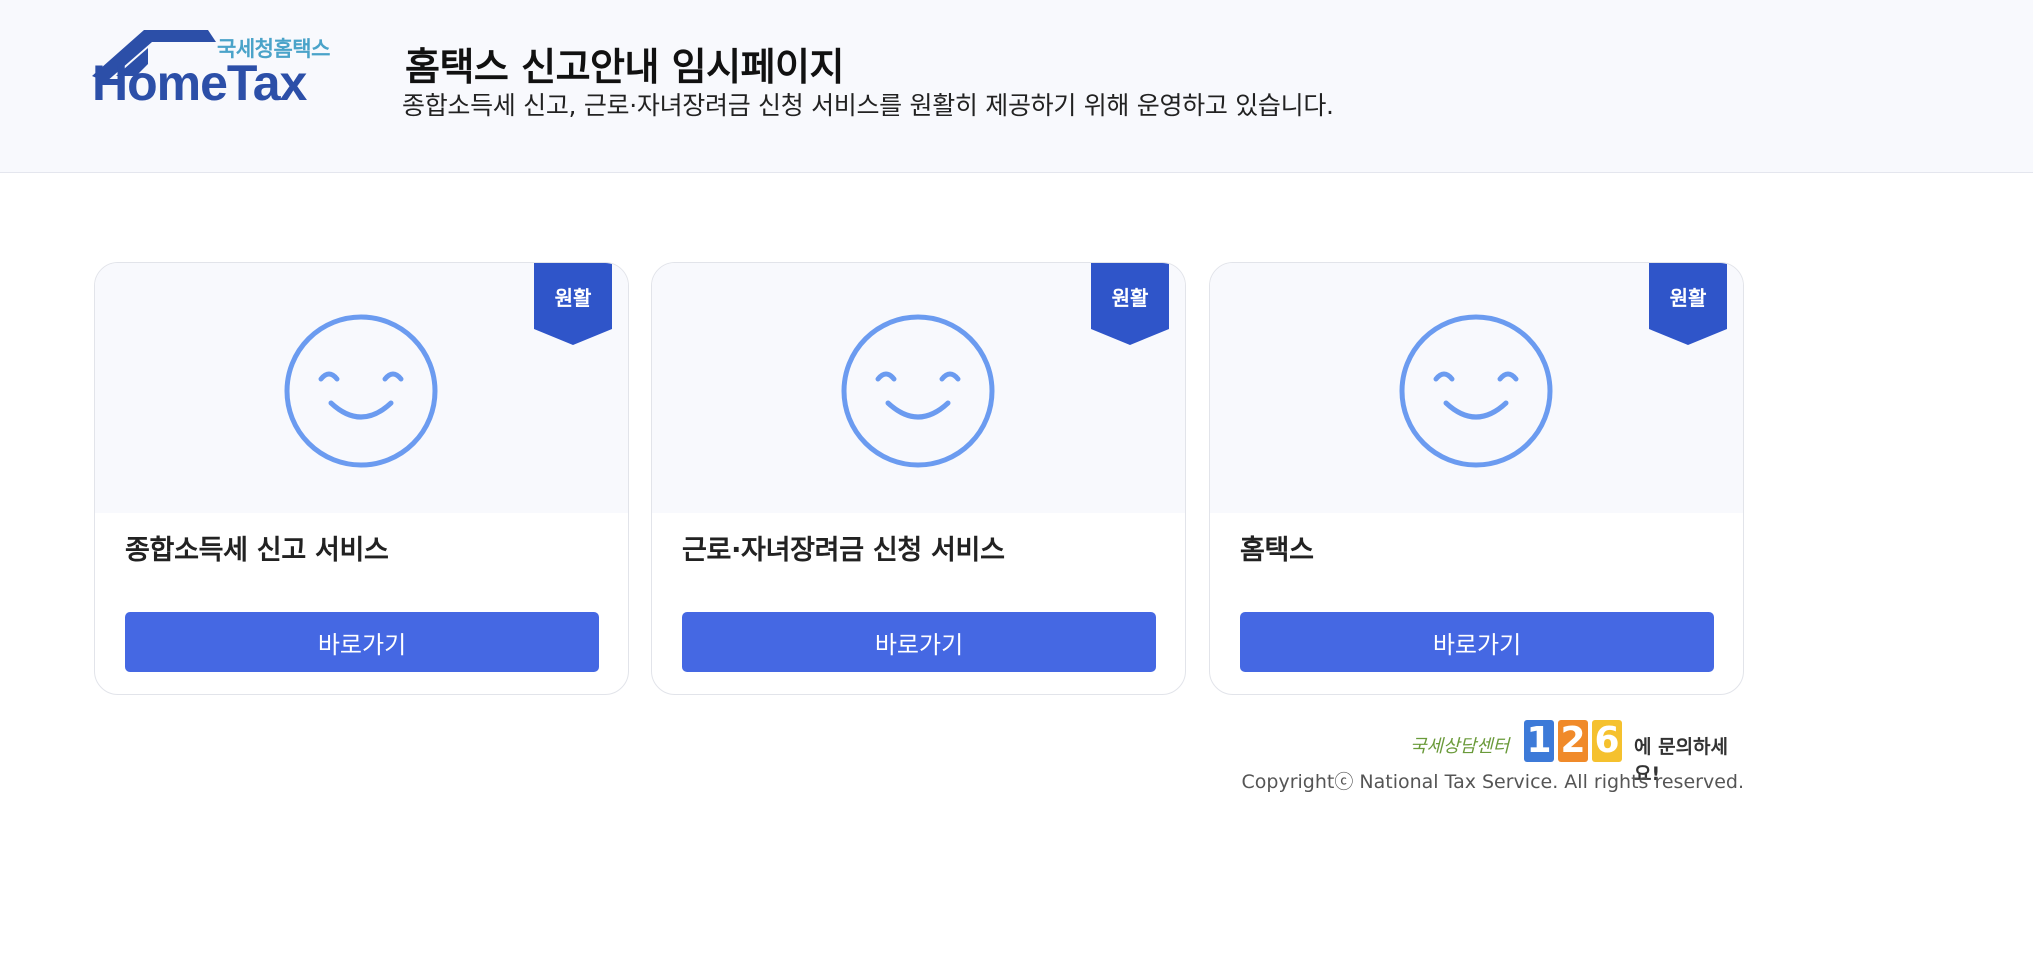 The width and height of the screenshot is (2033, 956). I want to click on go-button-earned-income-credit: 바로가기, so click(919, 642).